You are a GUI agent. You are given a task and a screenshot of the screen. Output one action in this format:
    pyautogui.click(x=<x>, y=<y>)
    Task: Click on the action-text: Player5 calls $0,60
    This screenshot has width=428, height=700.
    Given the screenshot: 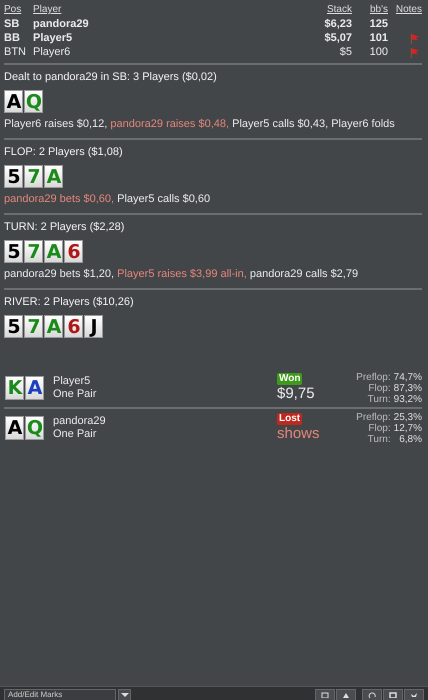 What is the action you would take?
    pyautogui.click(x=163, y=199)
    